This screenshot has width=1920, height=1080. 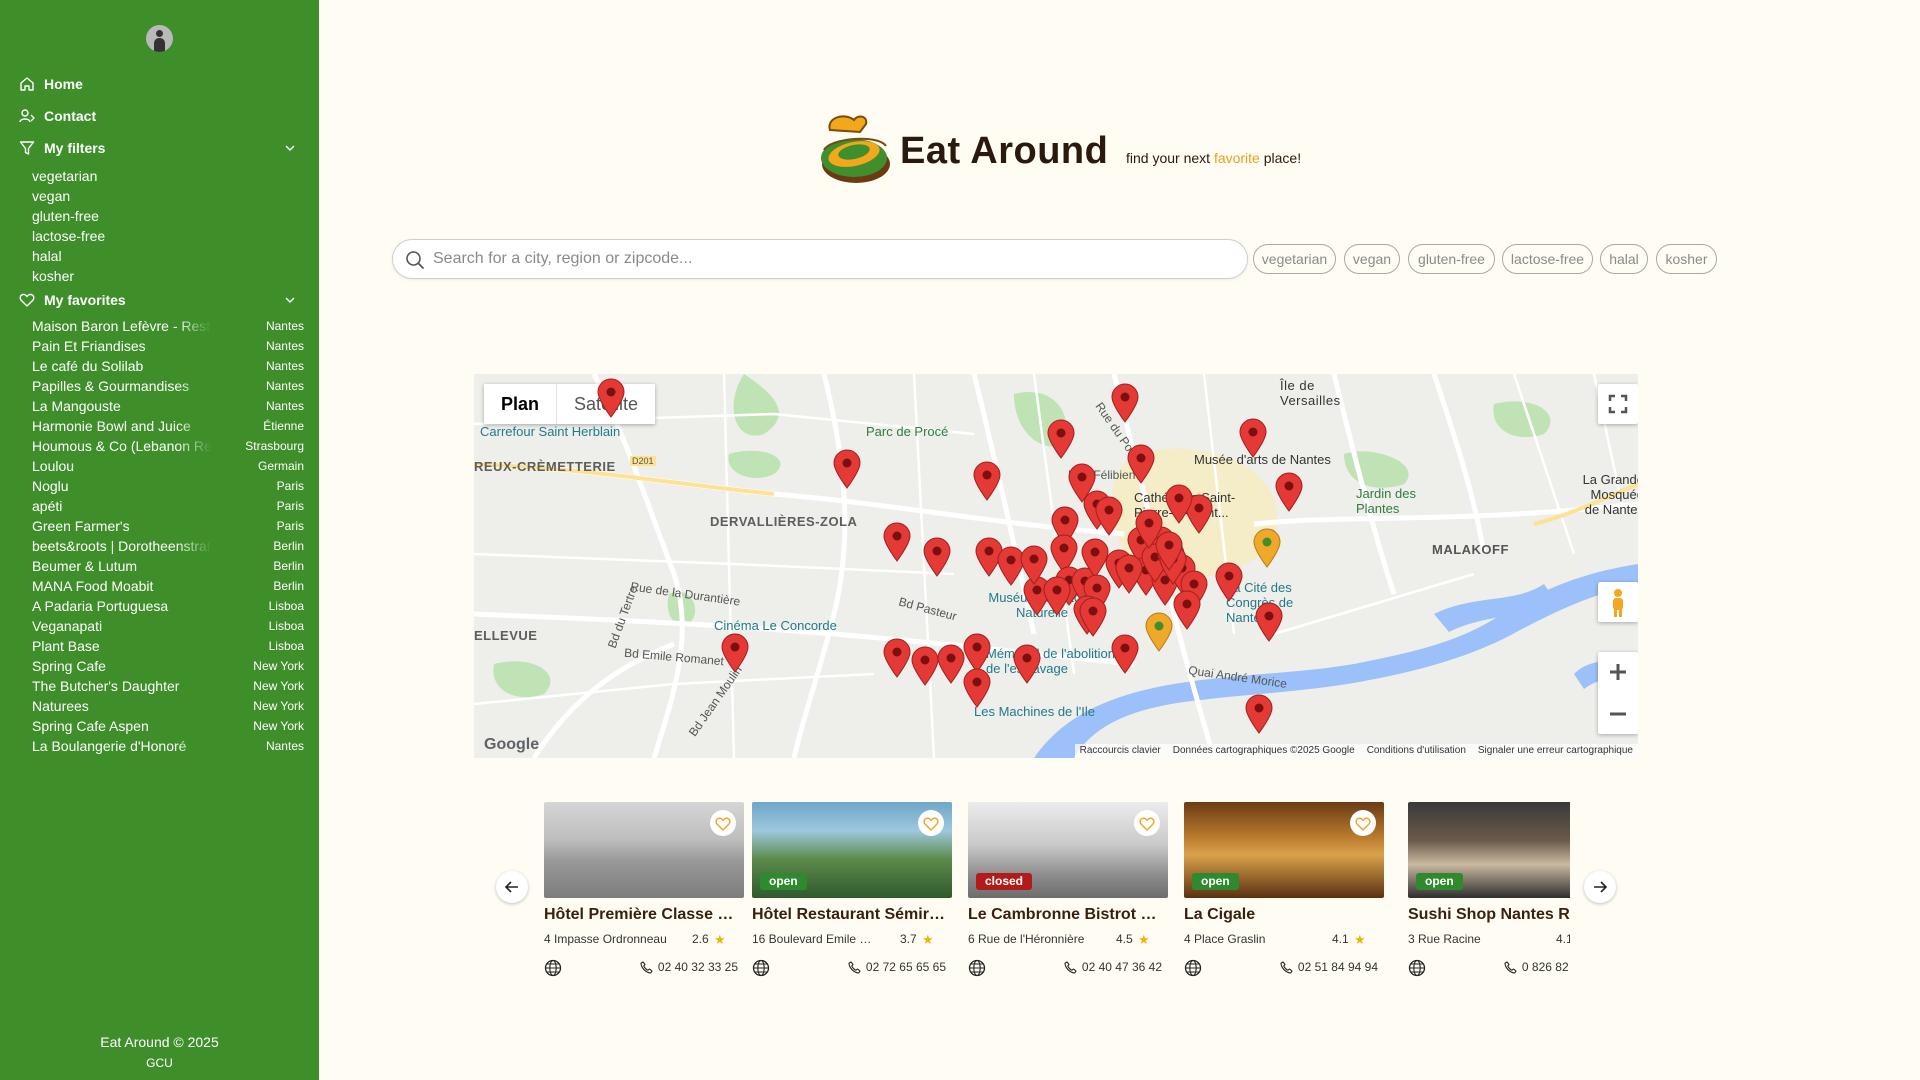 I want to click on favorite-item: Papilles & Gourmandises Nantes, so click(x=168, y=386).